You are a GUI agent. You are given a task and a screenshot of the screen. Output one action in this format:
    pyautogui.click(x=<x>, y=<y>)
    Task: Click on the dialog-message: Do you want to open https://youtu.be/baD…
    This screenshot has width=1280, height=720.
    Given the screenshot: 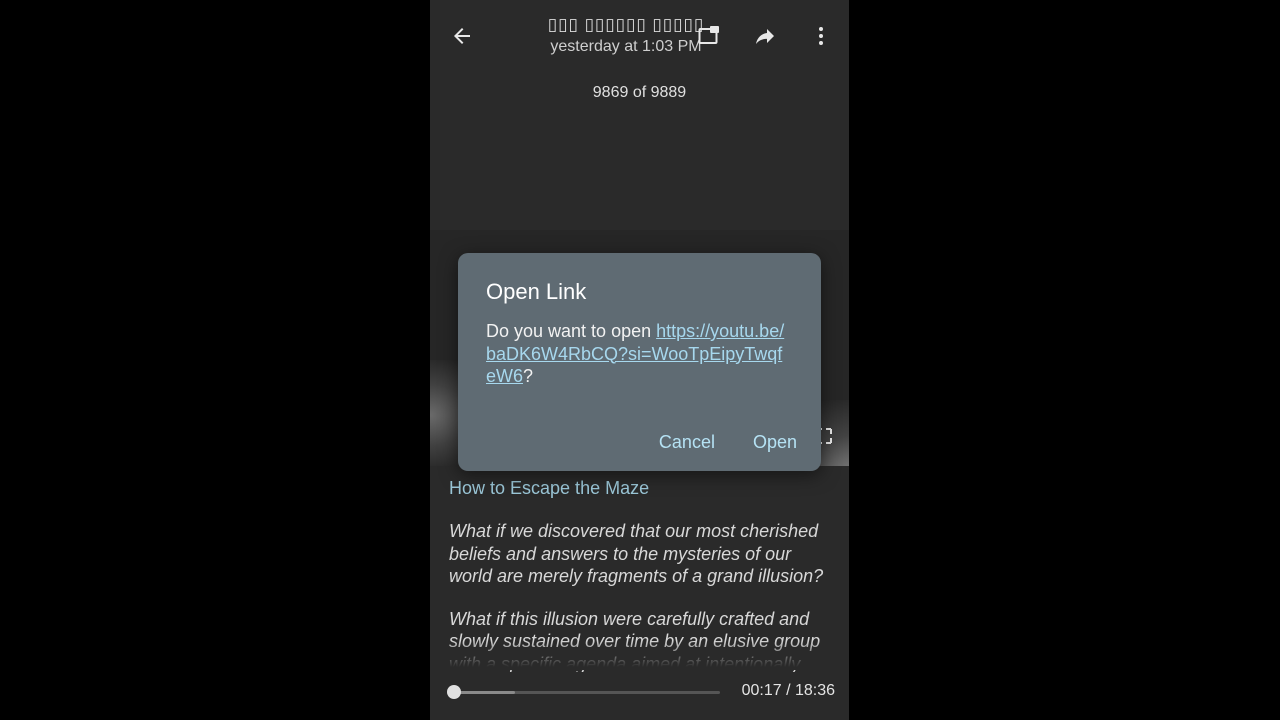 What is the action you would take?
    pyautogui.click(x=636, y=354)
    